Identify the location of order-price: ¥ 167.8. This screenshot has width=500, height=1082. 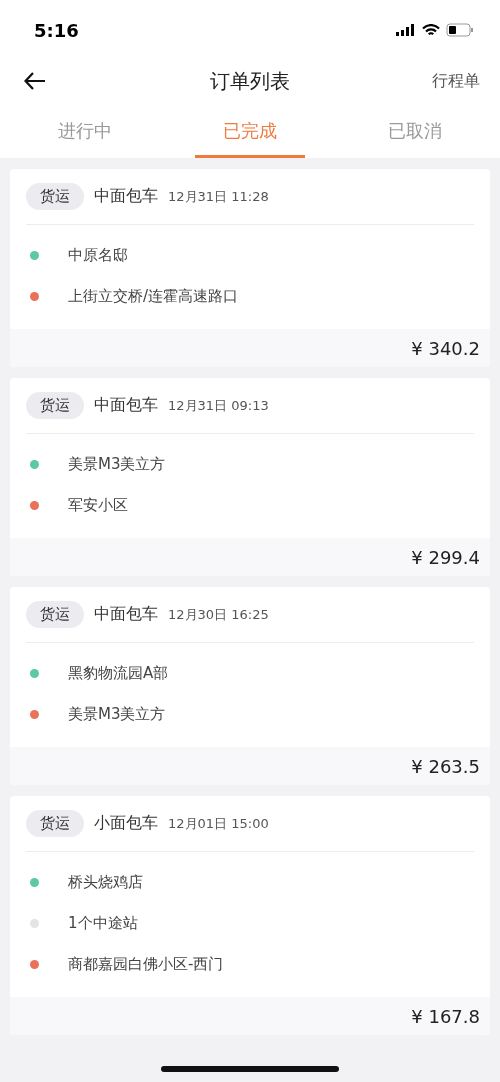
(445, 1016).